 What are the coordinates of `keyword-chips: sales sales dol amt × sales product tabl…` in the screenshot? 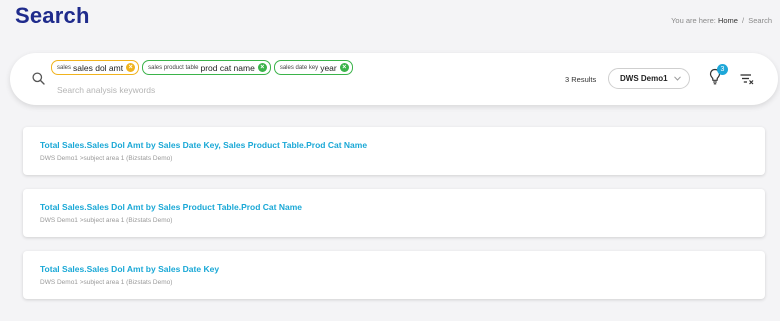 It's located at (202, 67).